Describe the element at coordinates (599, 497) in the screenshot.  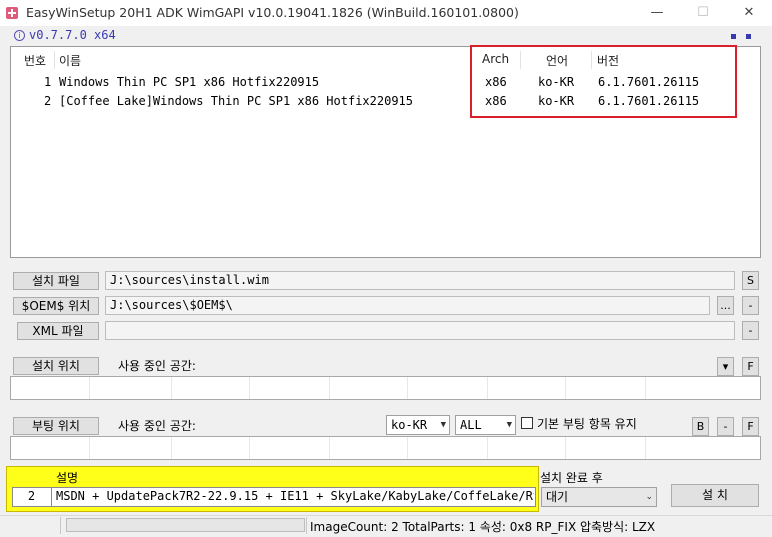
I see `after-install-select: 대기 ⌄` at that location.